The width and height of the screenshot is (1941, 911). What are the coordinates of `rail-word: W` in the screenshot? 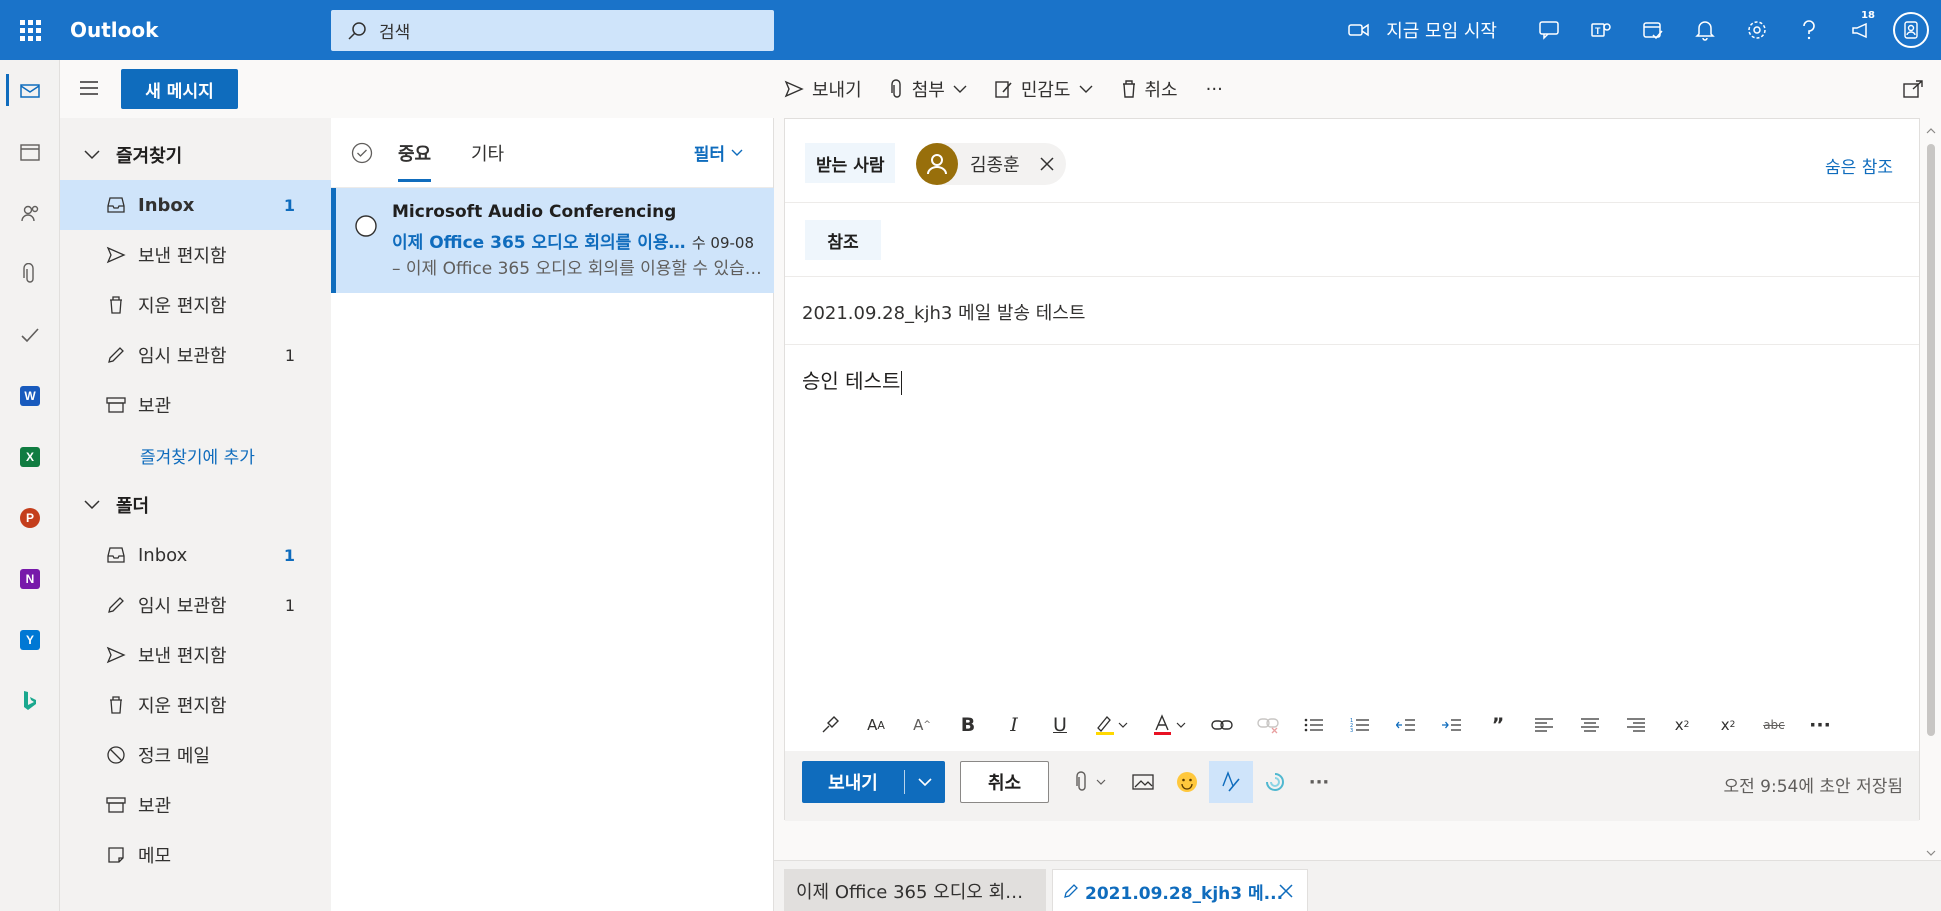 It's located at (30, 395).